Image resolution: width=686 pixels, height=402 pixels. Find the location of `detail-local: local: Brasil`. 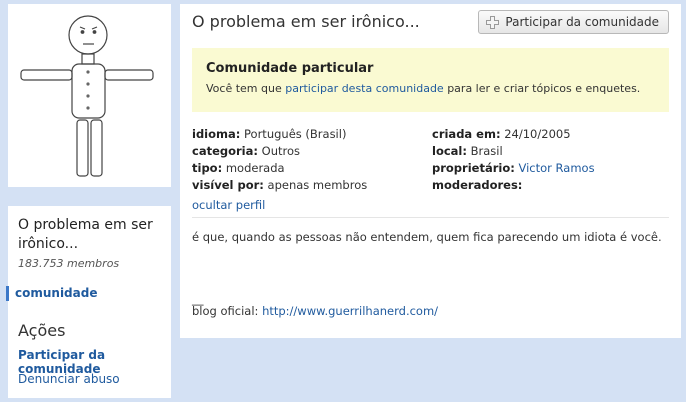

detail-local: local: Brasil is located at coordinates (513, 151).